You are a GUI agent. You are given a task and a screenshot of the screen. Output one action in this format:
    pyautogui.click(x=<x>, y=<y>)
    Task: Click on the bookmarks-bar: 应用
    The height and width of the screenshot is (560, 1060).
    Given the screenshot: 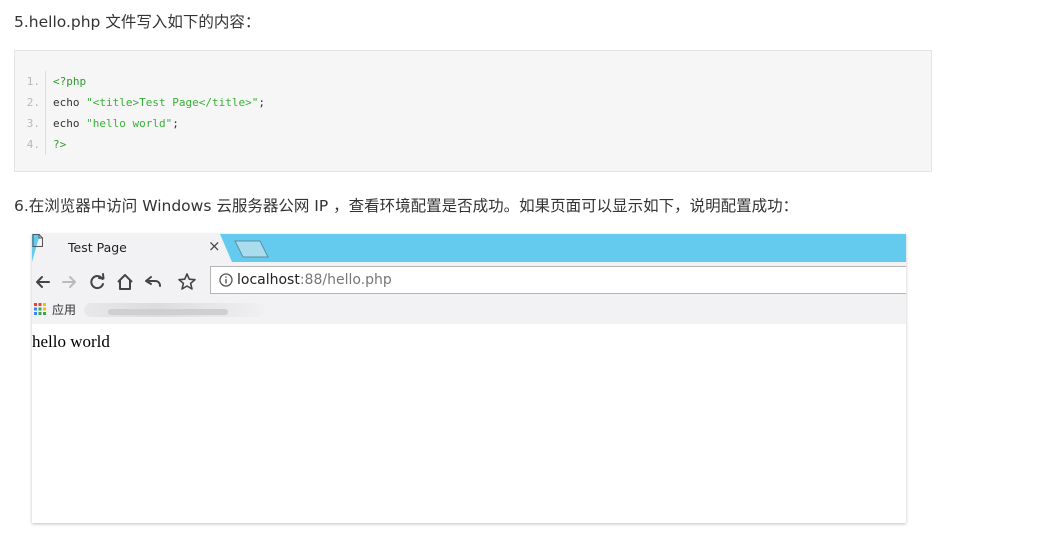 What is the action you would take?
    pyautogui.click(x=469, y=310)
    